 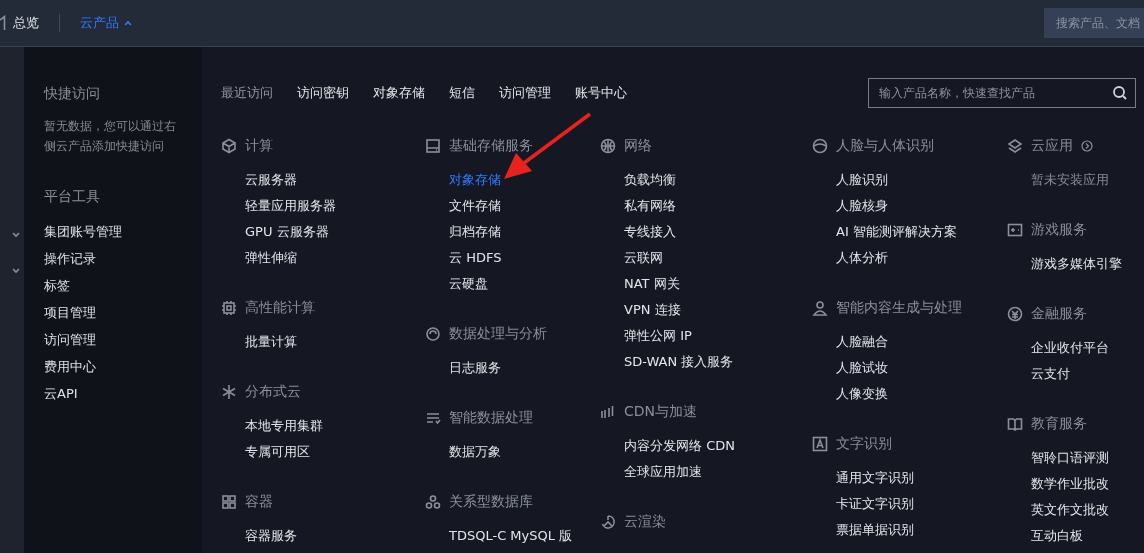 What do you see at coordinates (661, 412) in the screenshot?
I see `category-title: CDN与加速` at bounding box center [661, 412].